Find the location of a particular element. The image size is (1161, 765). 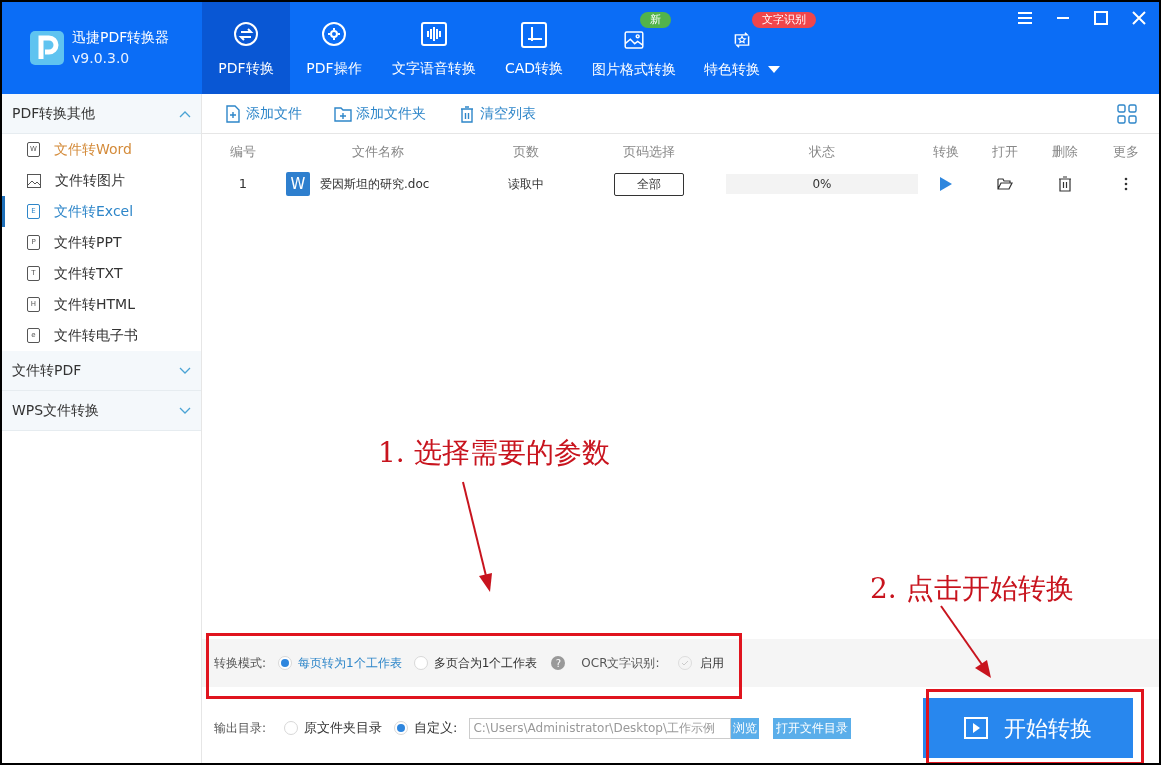

column-header: 打开 is located at coordinates (1005, 152).